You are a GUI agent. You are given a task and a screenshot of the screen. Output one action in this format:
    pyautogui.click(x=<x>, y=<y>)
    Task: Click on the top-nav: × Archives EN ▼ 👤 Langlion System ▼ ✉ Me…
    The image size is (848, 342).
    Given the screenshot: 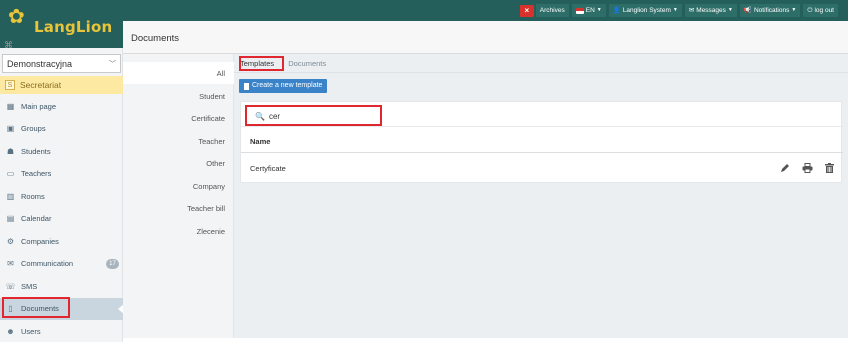 What is the action you would take?
    pyautogui.click(x=678, y=10)
    